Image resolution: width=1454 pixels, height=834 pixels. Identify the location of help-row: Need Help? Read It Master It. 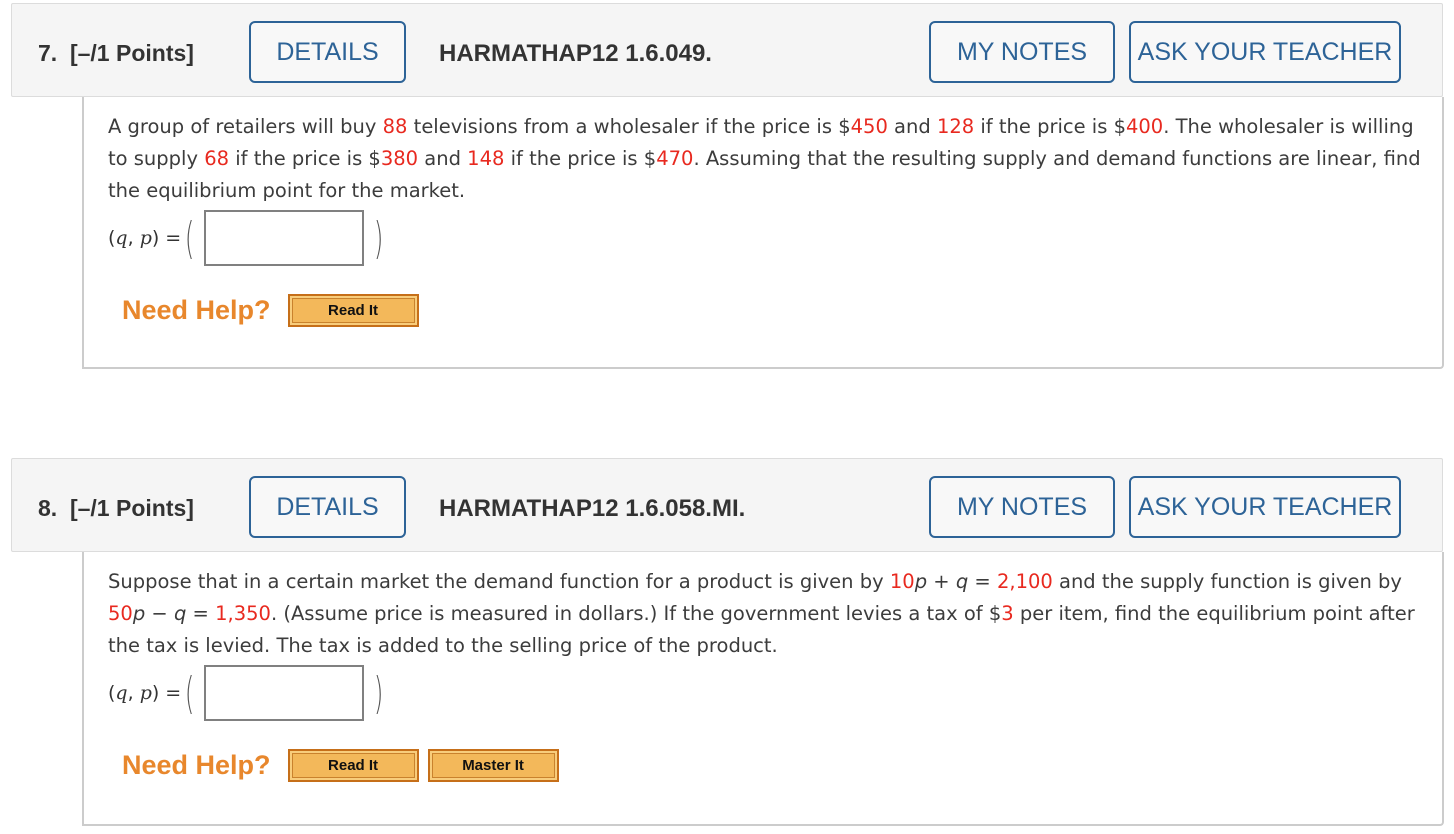
(345, 765).